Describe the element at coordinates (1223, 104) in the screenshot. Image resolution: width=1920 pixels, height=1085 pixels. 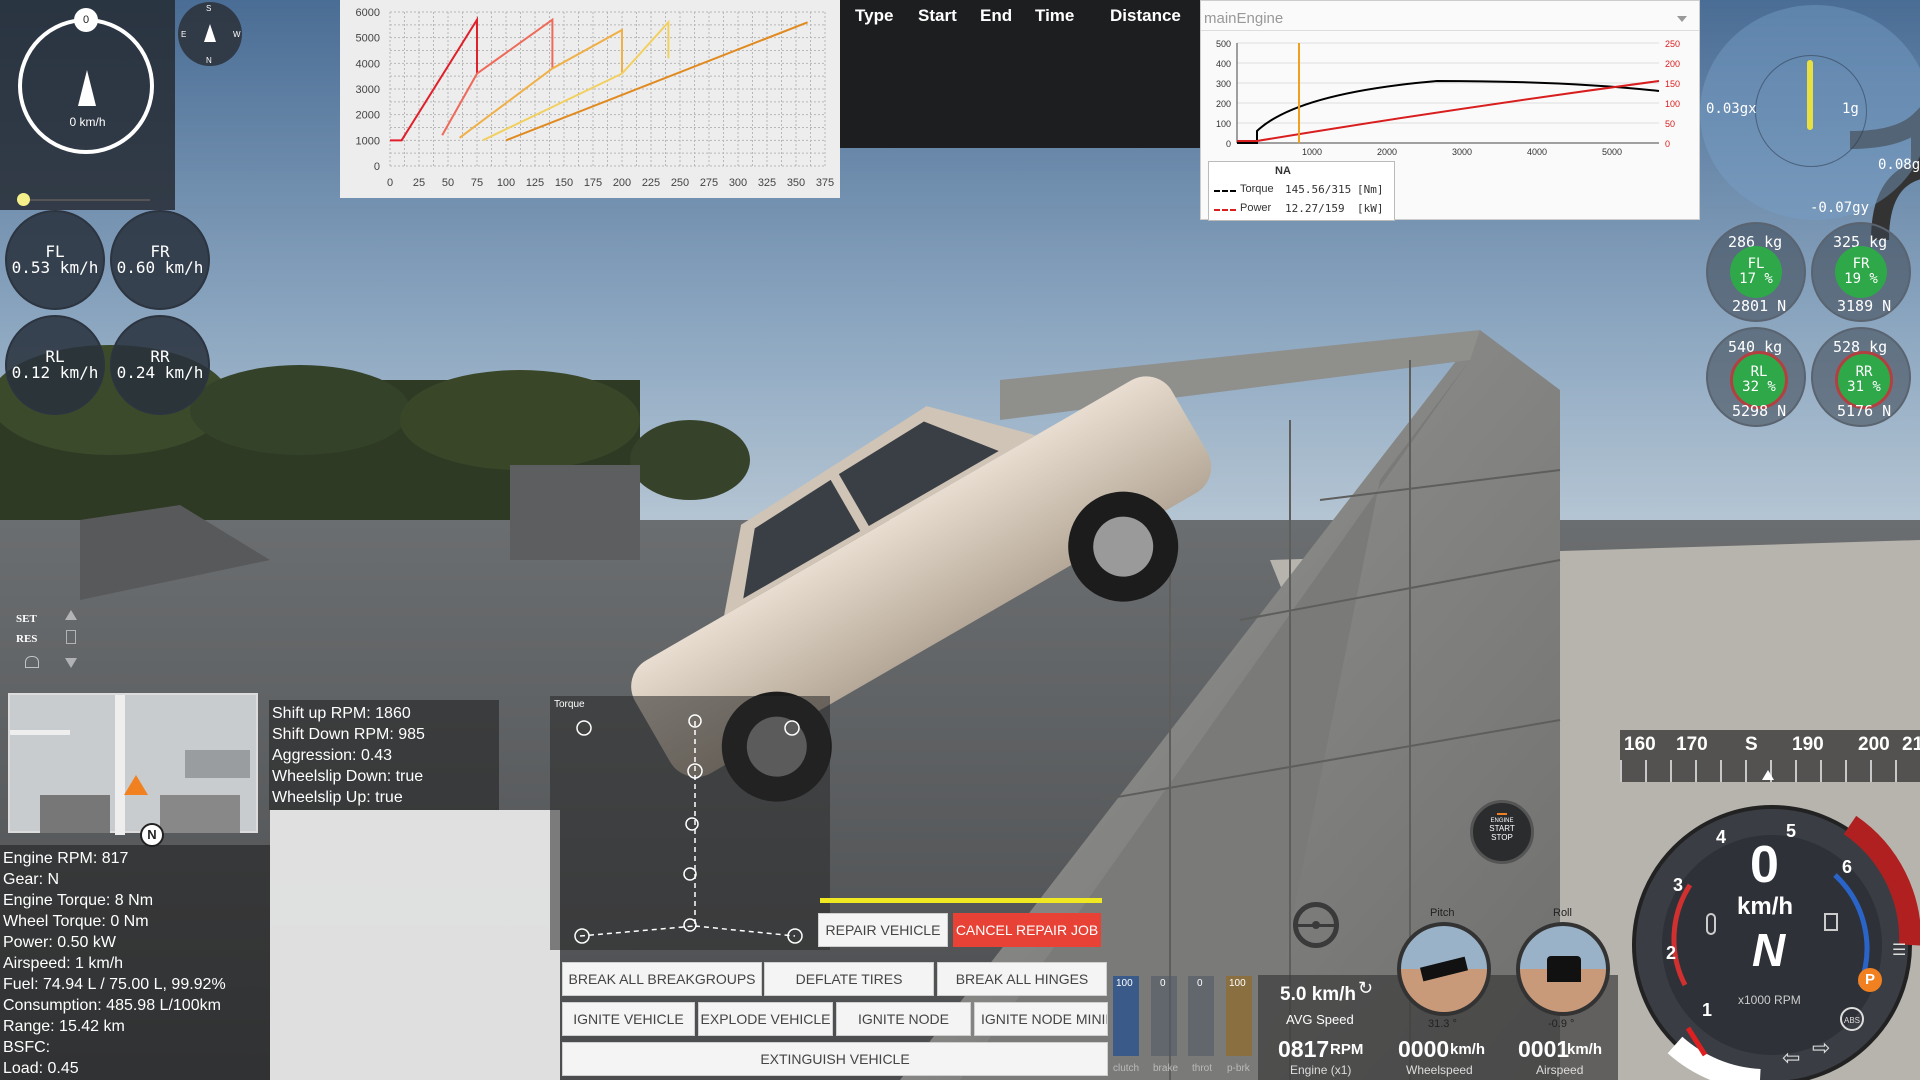
I see `torque-axis-tick: 200` at that location.